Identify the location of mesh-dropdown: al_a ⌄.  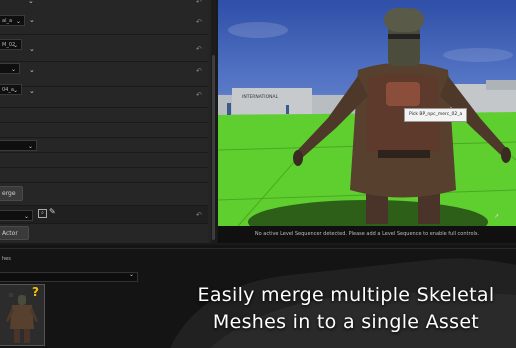
(12, 20).